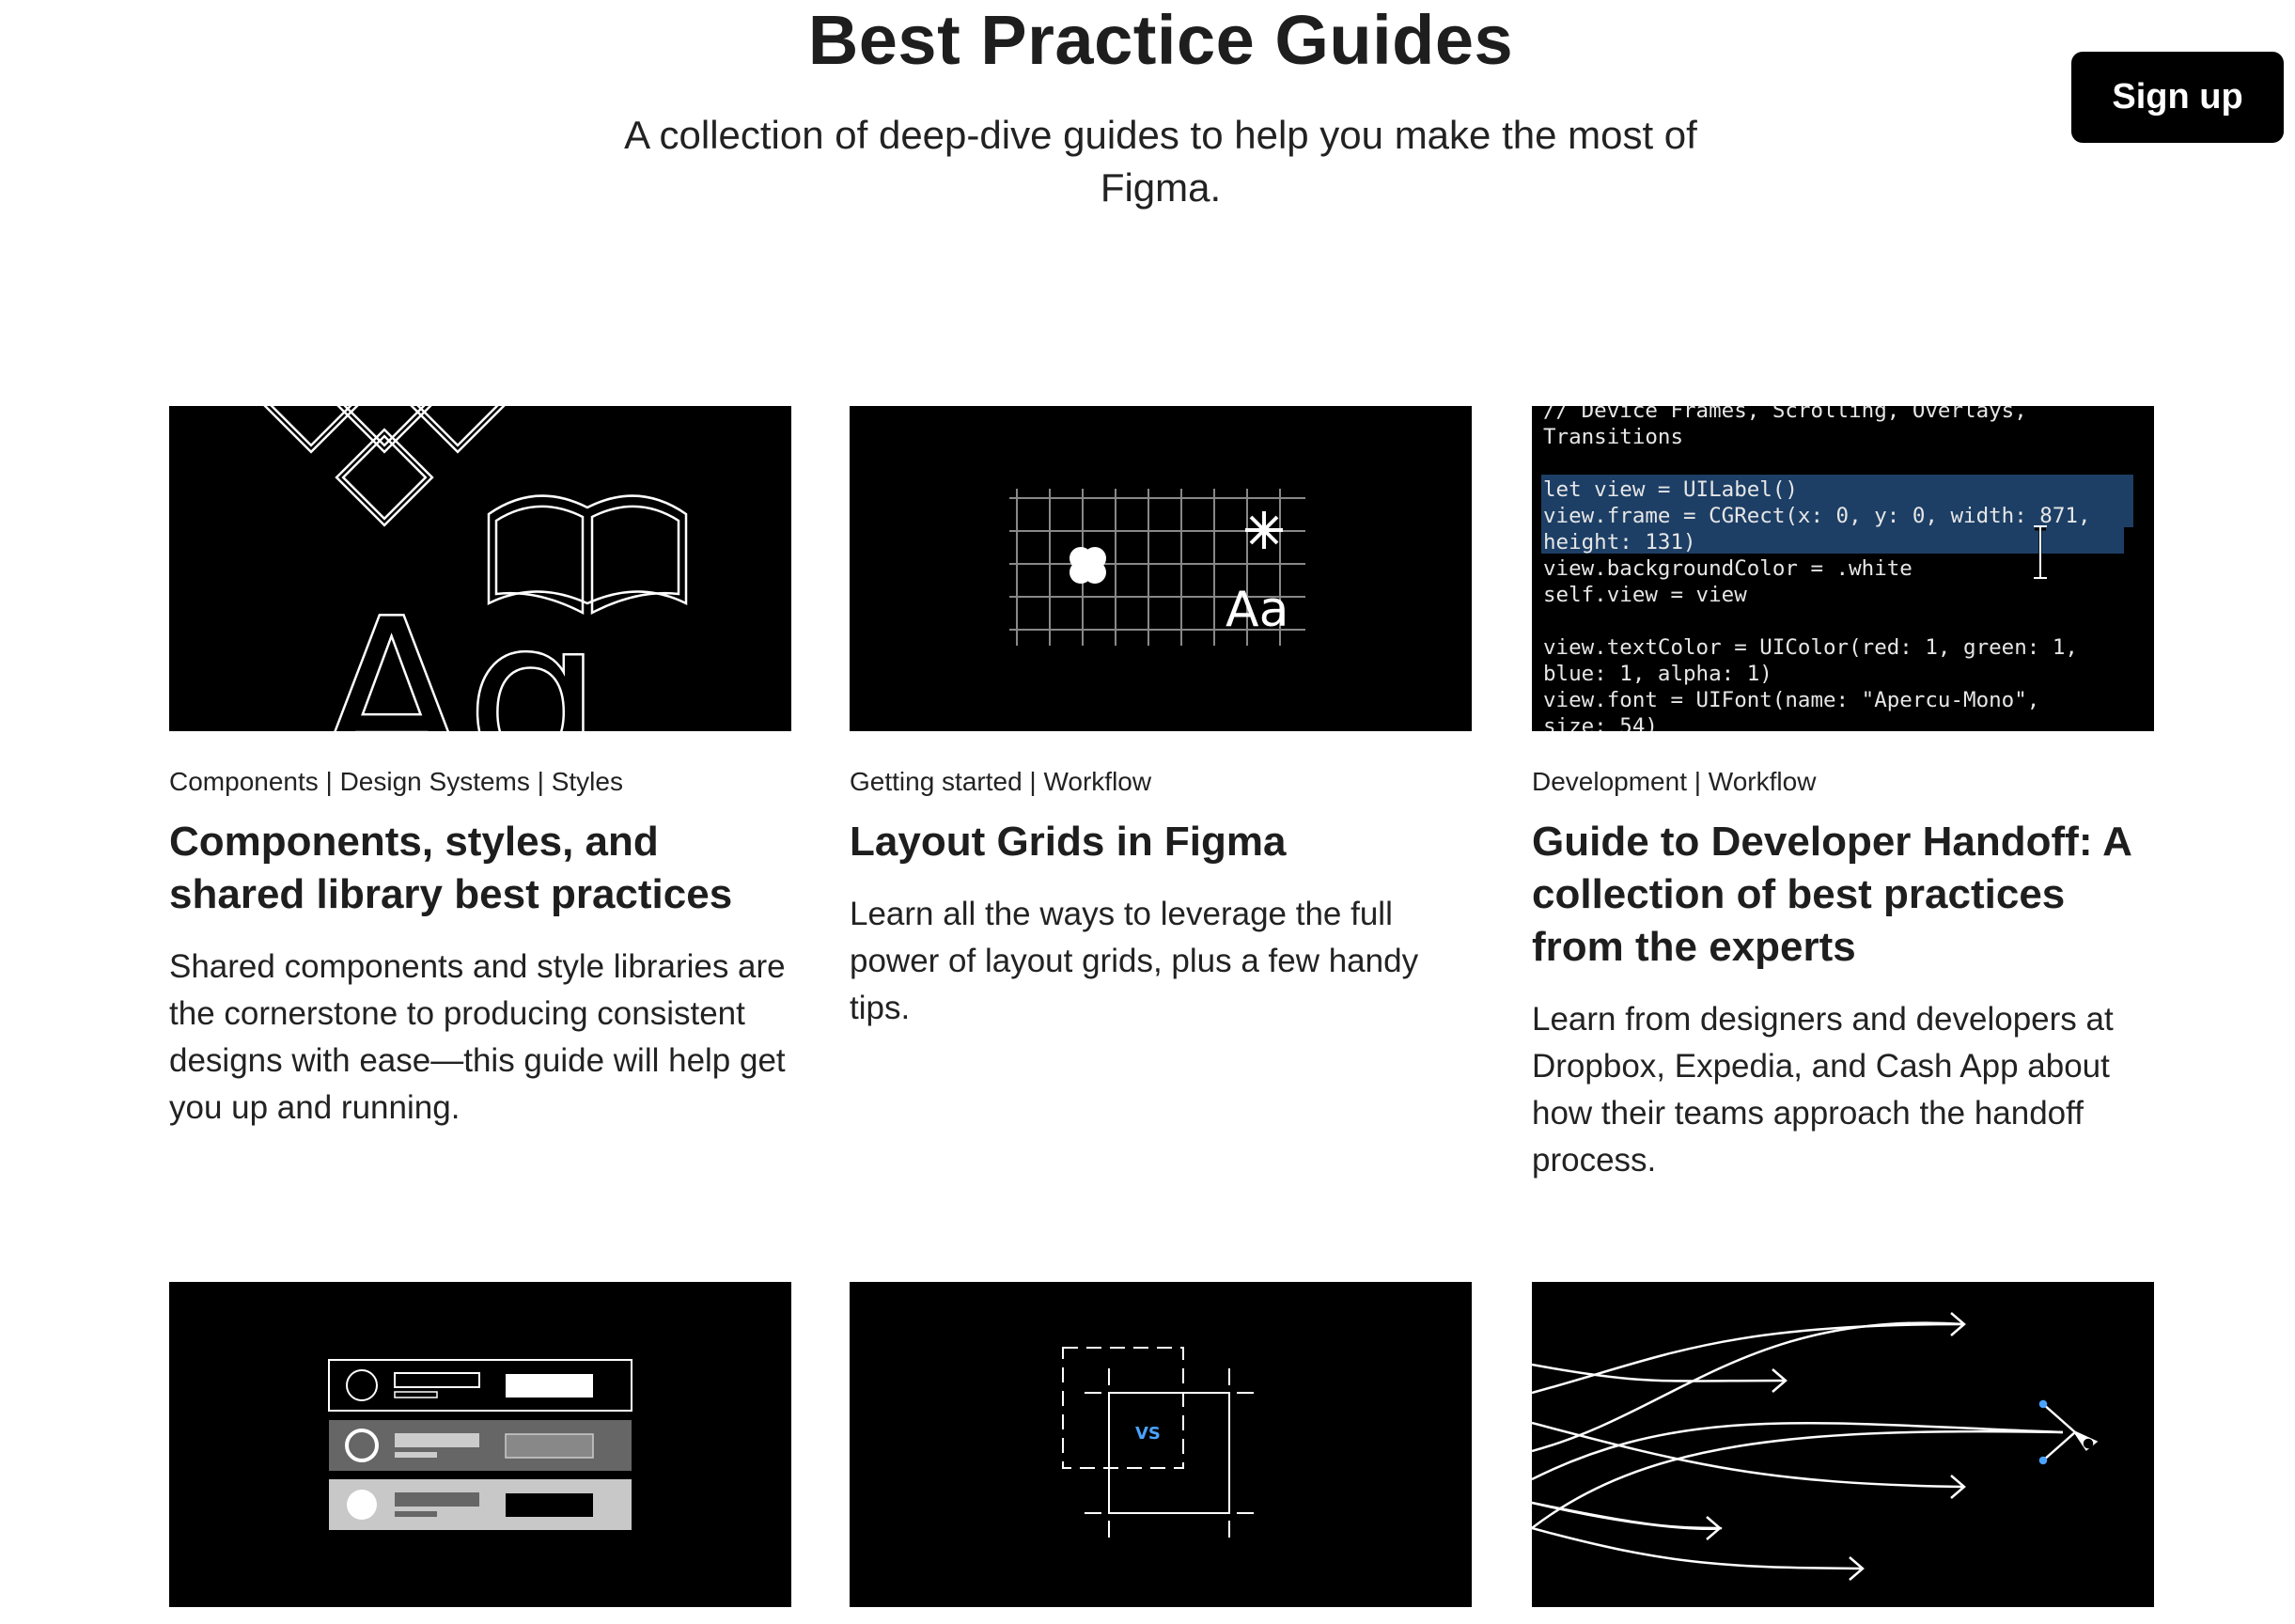  Describe the element at coordinates (1160, 40) in the screenshot. I see `page-title: Best Practice Guides` at that location.